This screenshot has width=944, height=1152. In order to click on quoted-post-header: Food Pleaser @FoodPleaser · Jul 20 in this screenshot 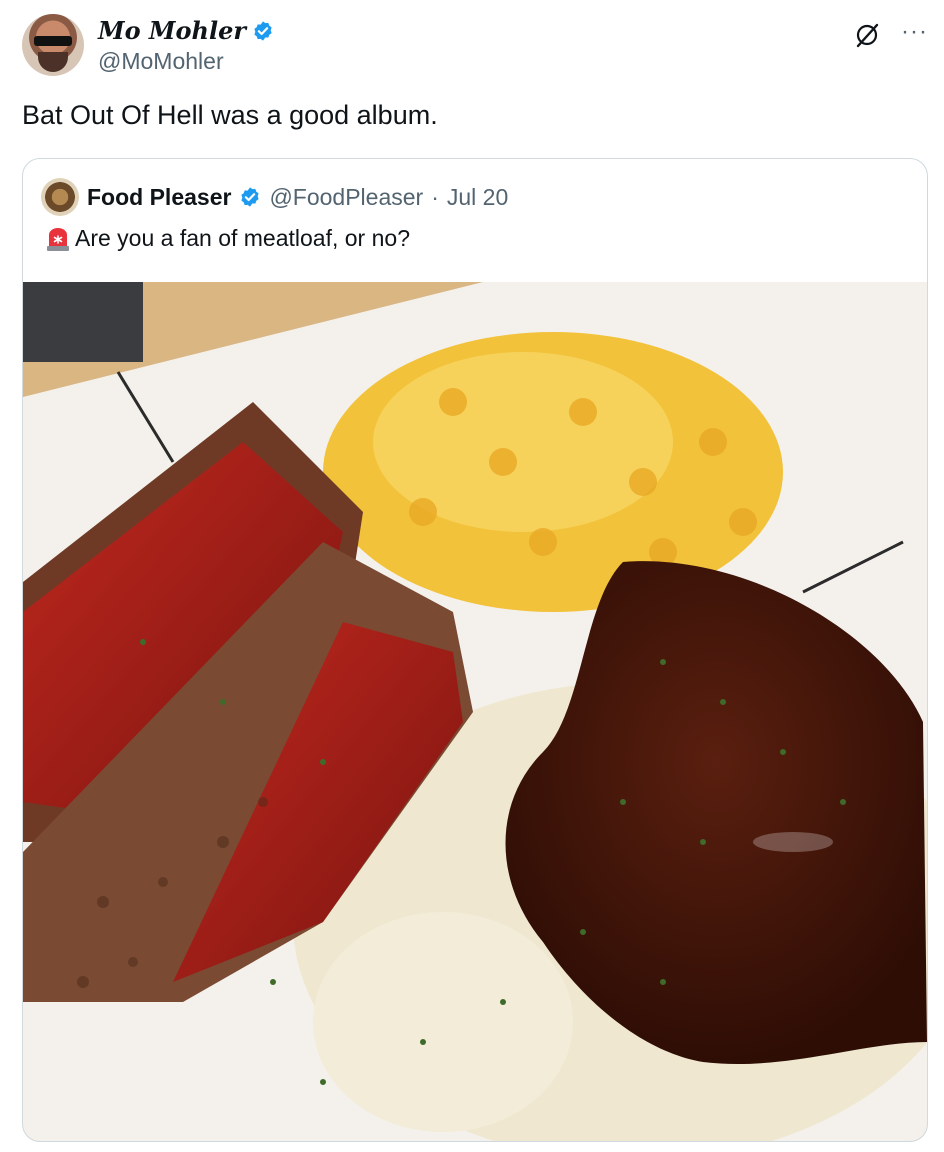, I will do `click(274, 197)`.